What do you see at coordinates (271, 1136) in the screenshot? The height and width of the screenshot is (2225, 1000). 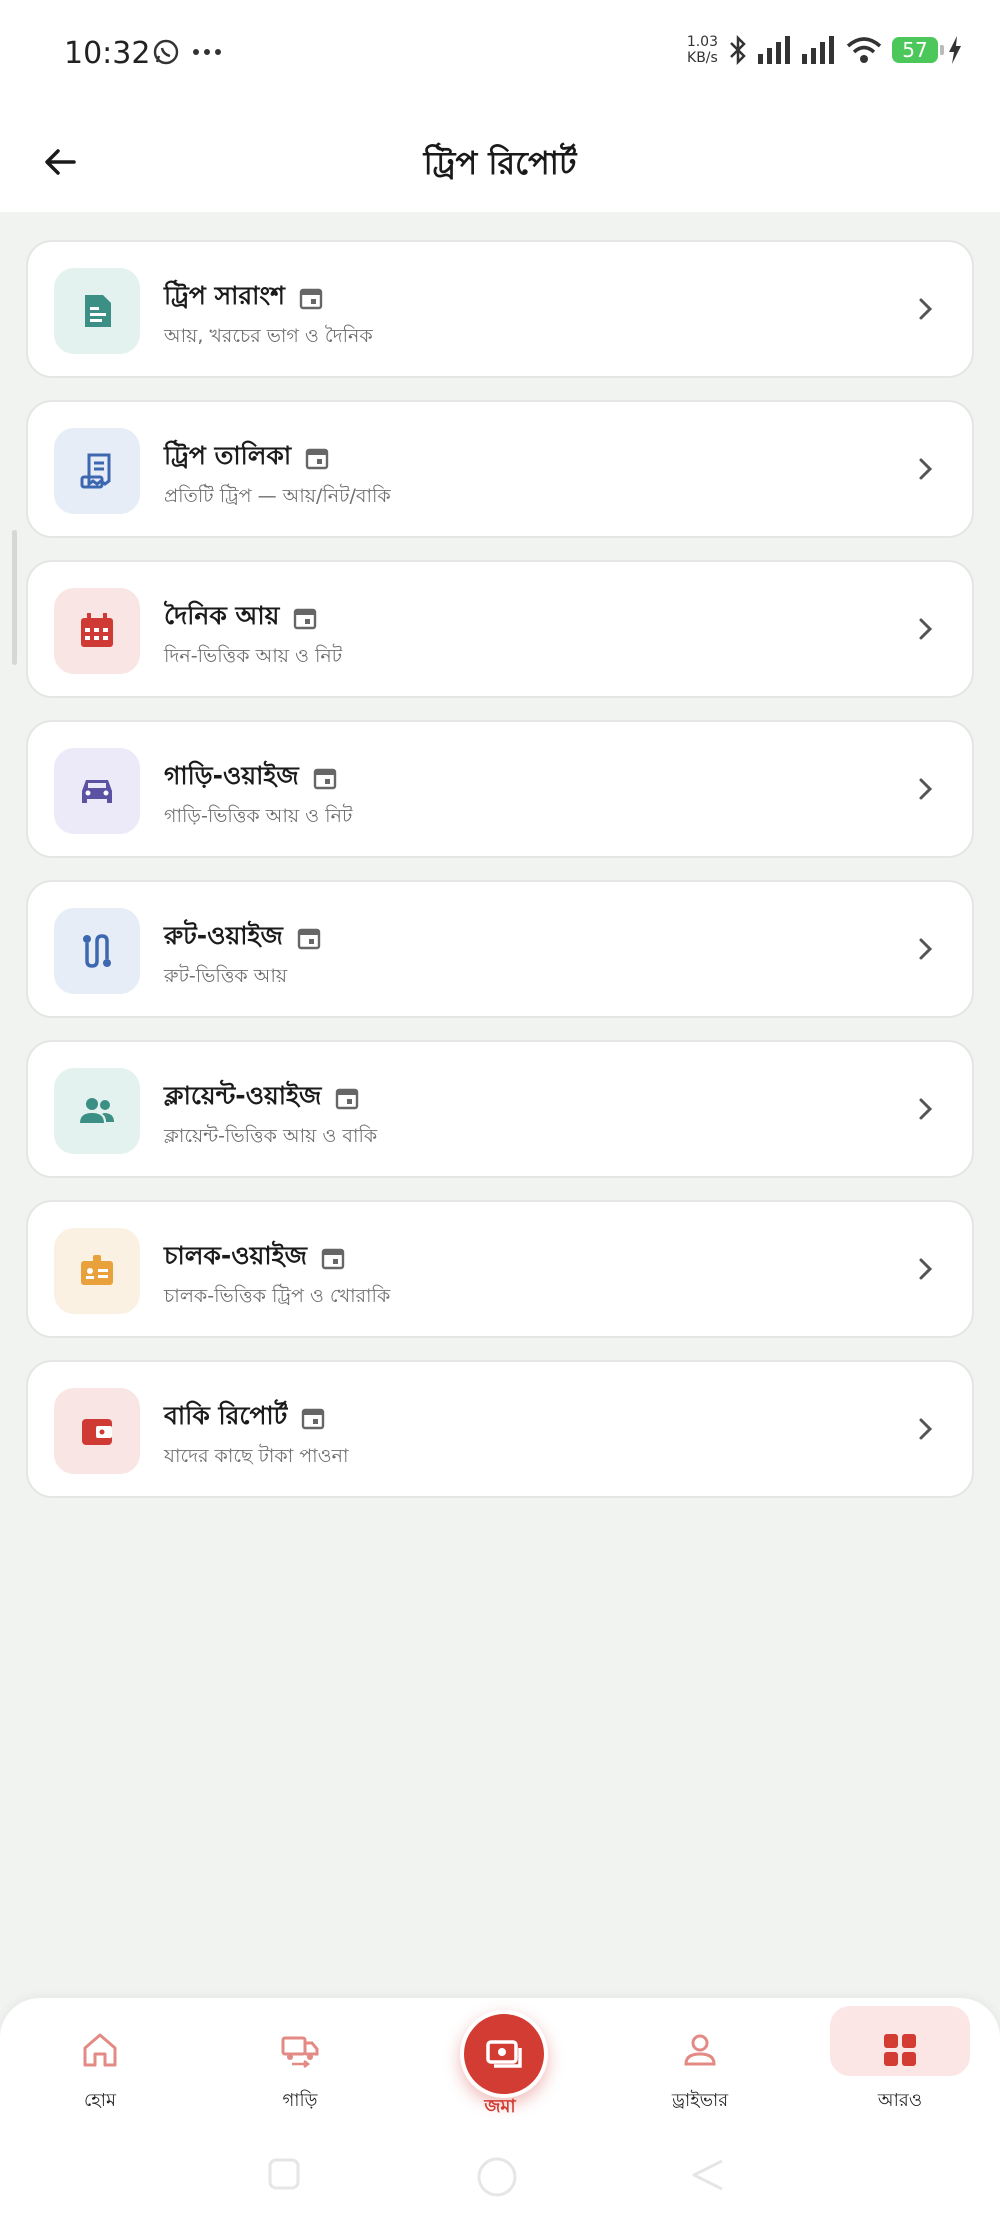 I see `report-subtitle: ক্লায়েন্ট-ভিত্তিক আয় ও বাকি` at bounding box center [271, 1136].